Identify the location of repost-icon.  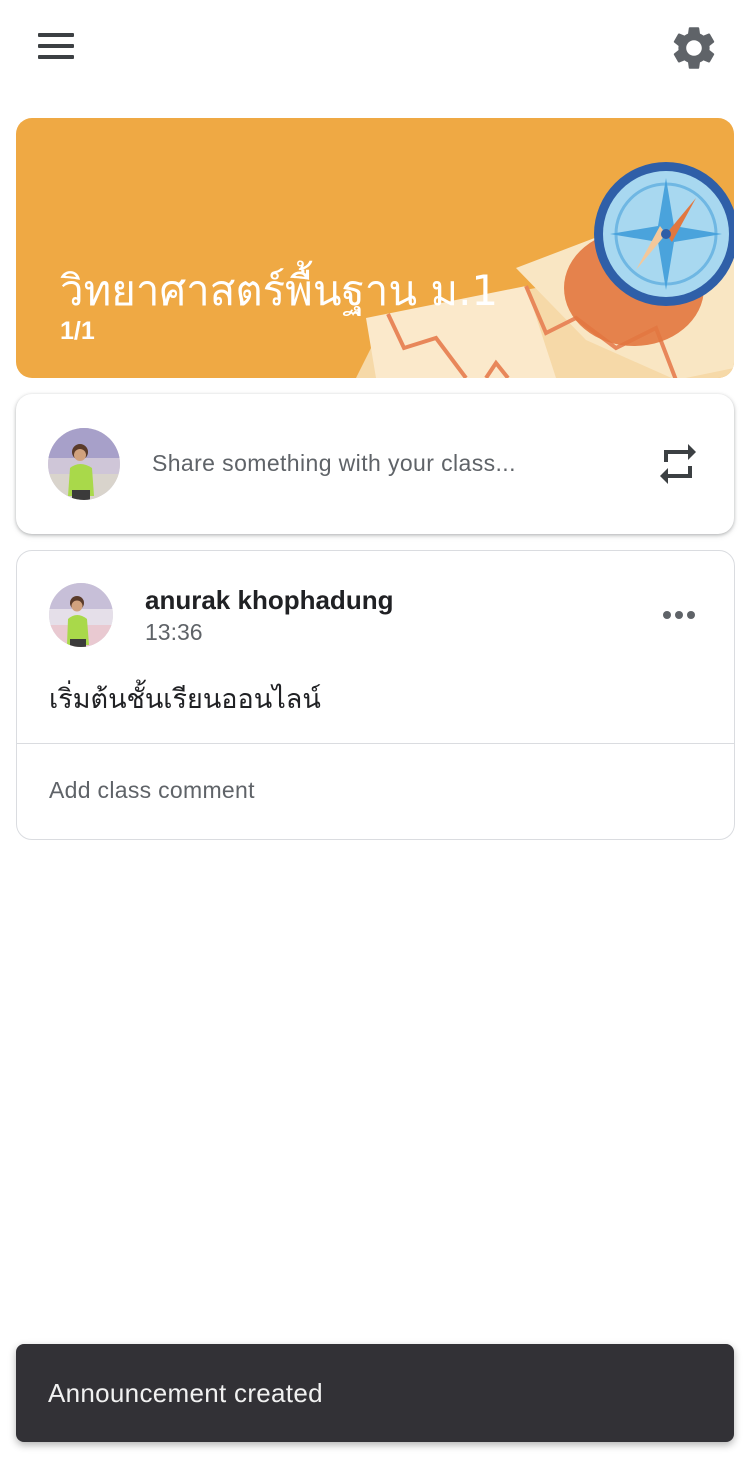
(678, 464).